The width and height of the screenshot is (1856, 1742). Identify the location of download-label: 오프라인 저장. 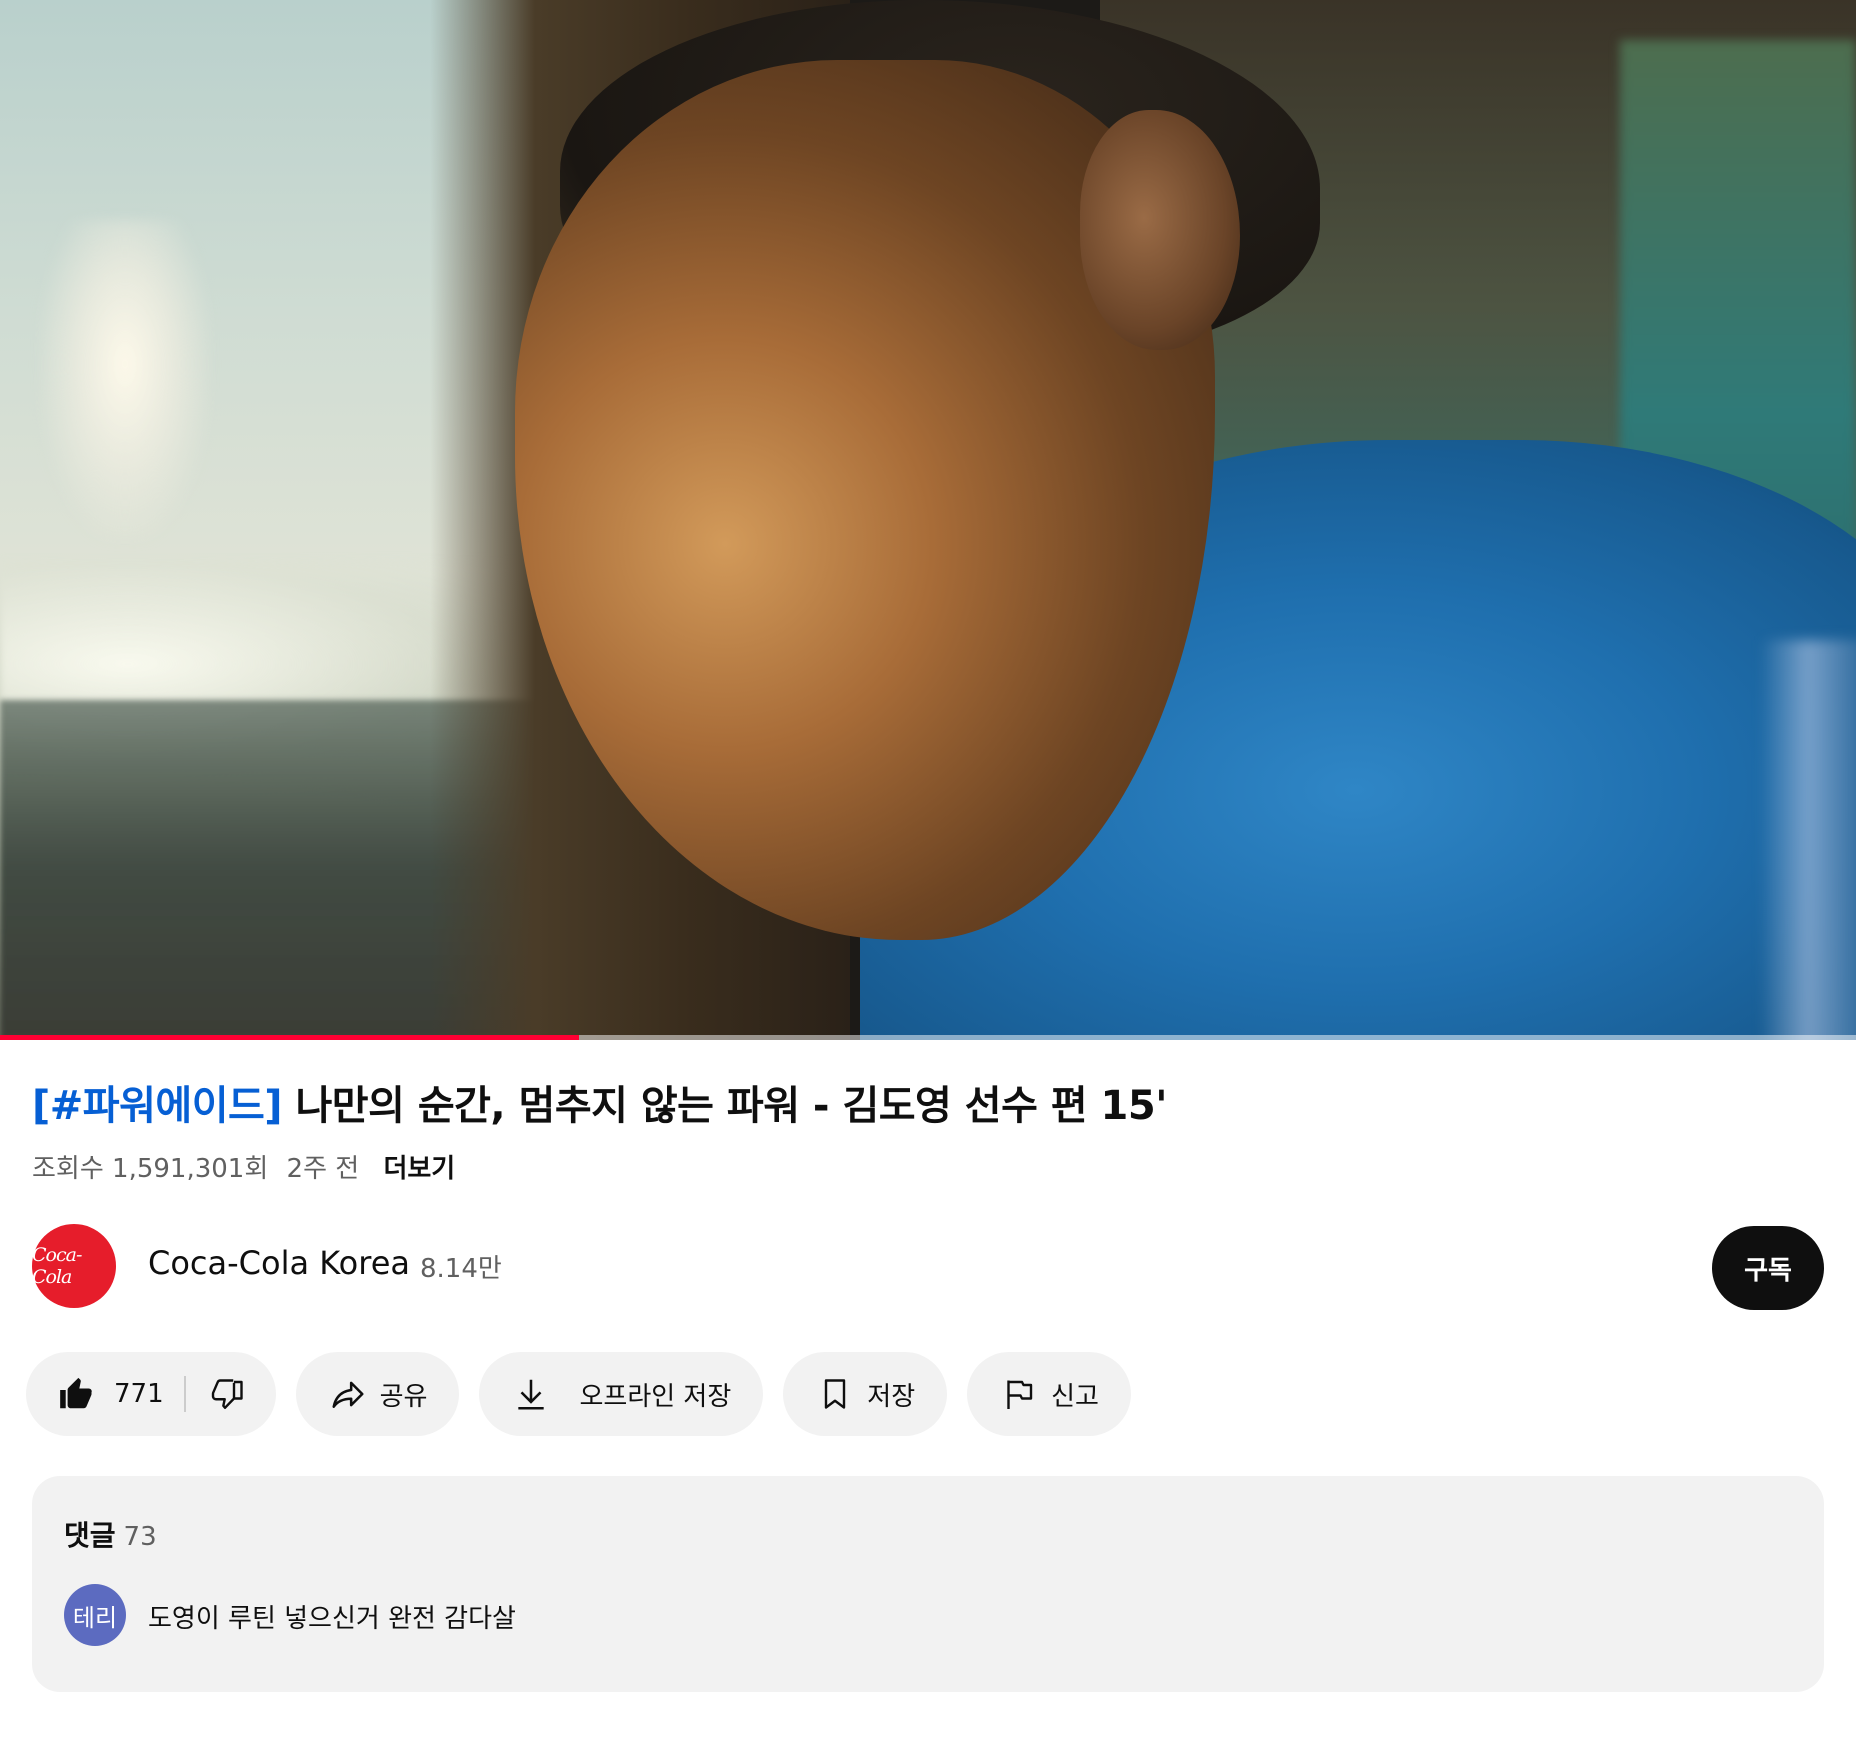
(655, 1396).